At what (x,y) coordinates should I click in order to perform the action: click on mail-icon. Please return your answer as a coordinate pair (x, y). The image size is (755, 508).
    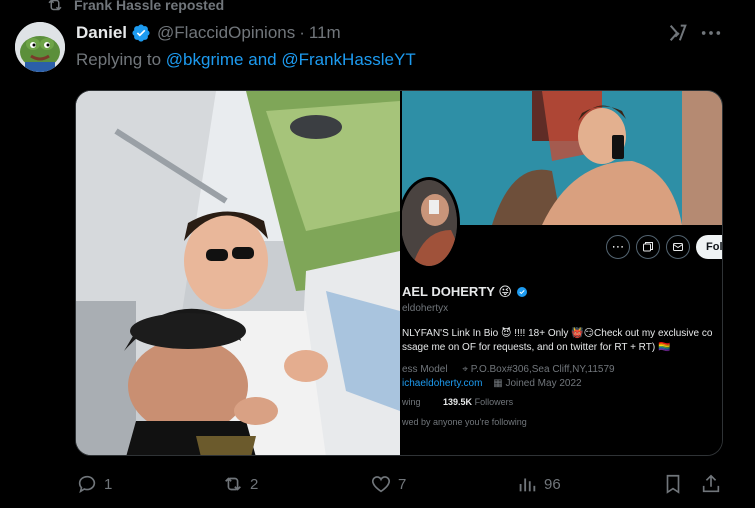
    Looking at the image, I should click on (678, 247).